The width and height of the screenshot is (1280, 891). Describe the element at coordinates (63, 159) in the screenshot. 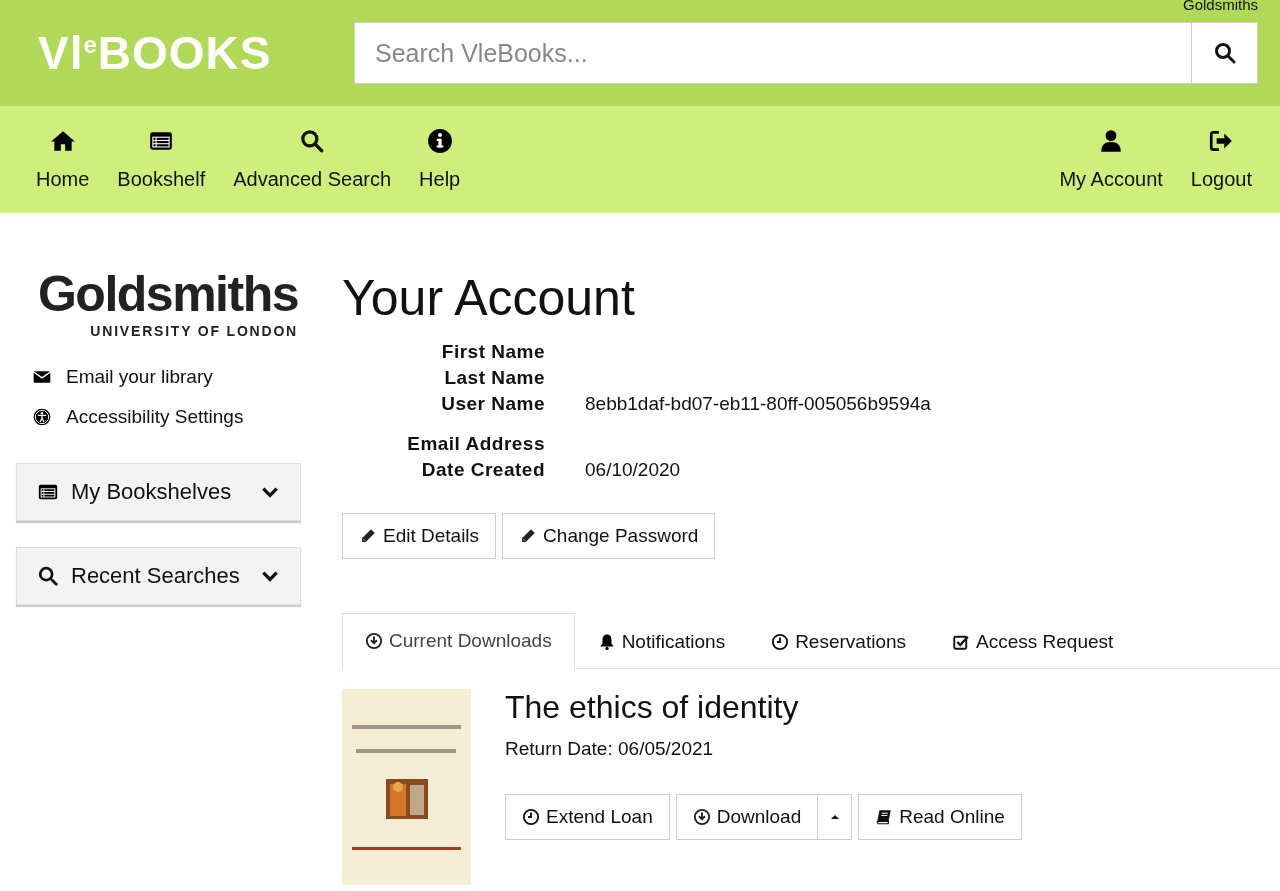

I see `nav-item: Home` at that location.